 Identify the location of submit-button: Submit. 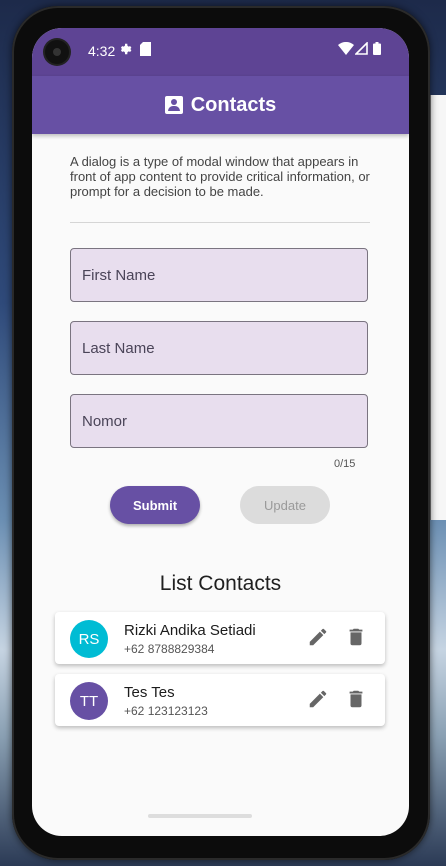
(155, 505).